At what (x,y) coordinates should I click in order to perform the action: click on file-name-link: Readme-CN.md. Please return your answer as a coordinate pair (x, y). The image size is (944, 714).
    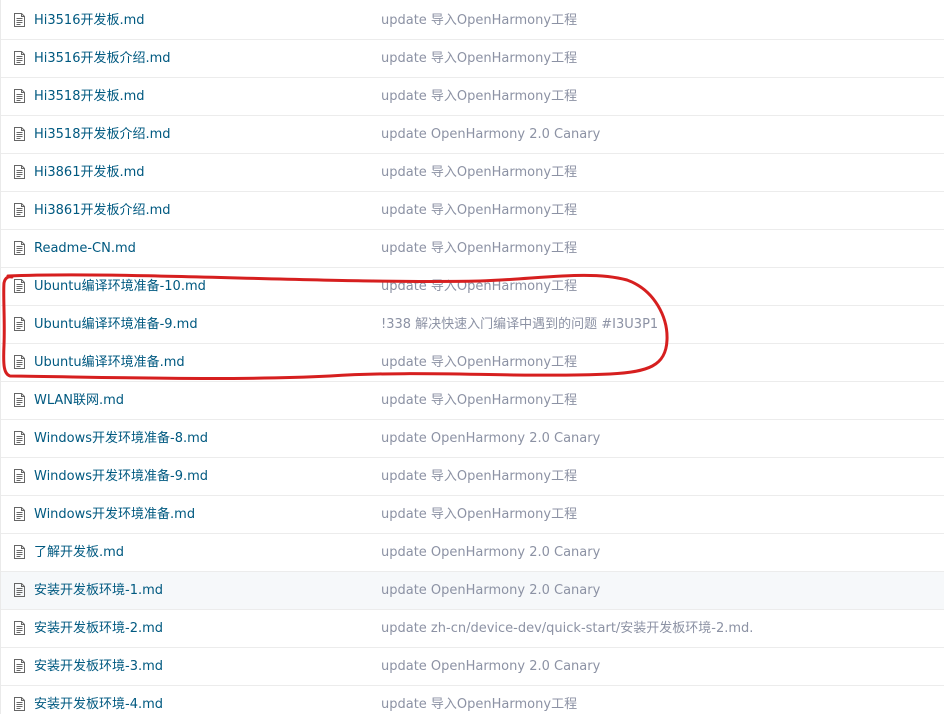
    Looking at the image, I should click on (85, 249).